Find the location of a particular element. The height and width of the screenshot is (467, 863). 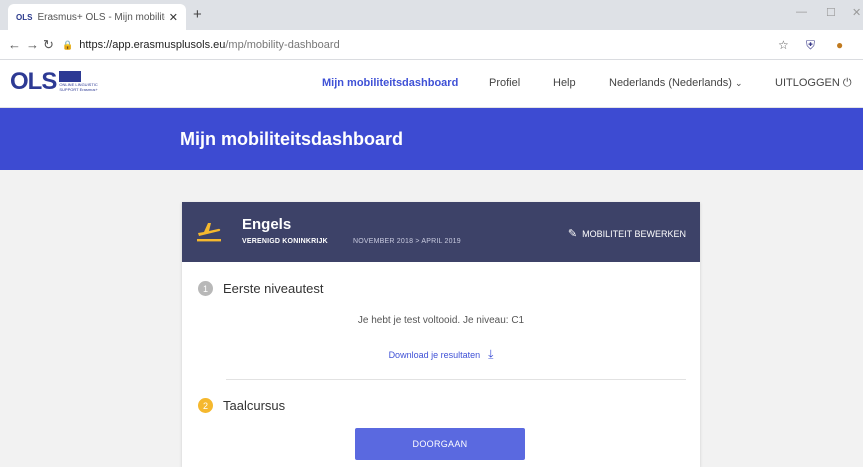

hero-banner: Mijn mobiliteitsdashboard is located at coordinates (431, 139).